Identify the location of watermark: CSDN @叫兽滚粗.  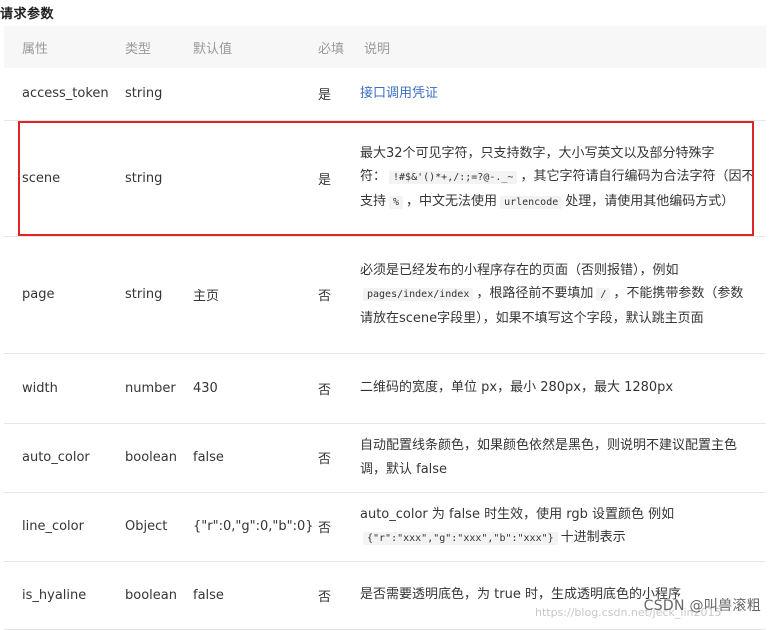
(702, 606).